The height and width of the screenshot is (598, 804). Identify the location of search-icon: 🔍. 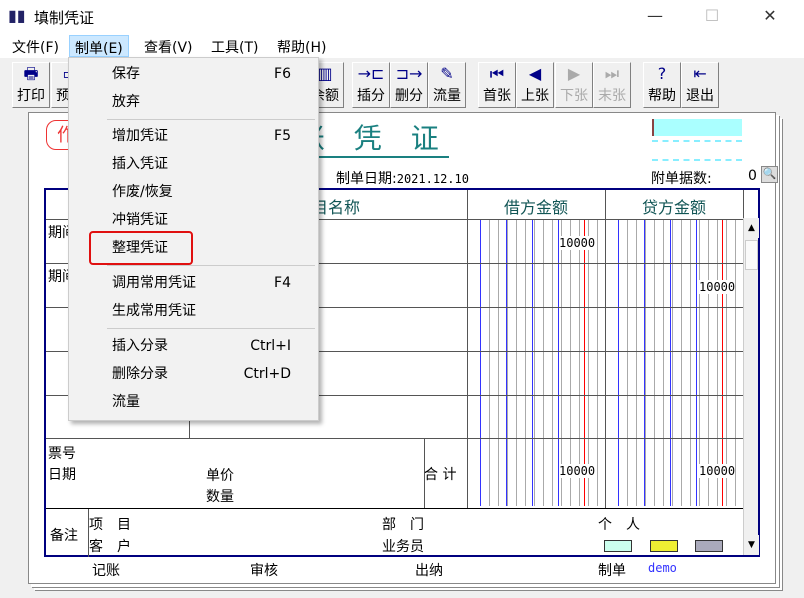
(769, 174).